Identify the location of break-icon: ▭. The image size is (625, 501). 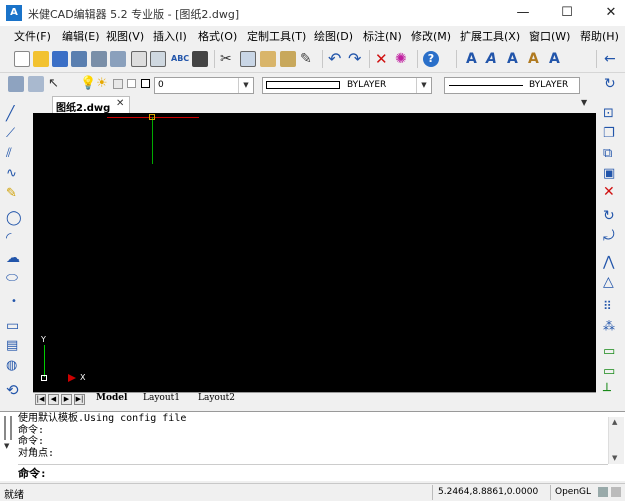
(611, 372).